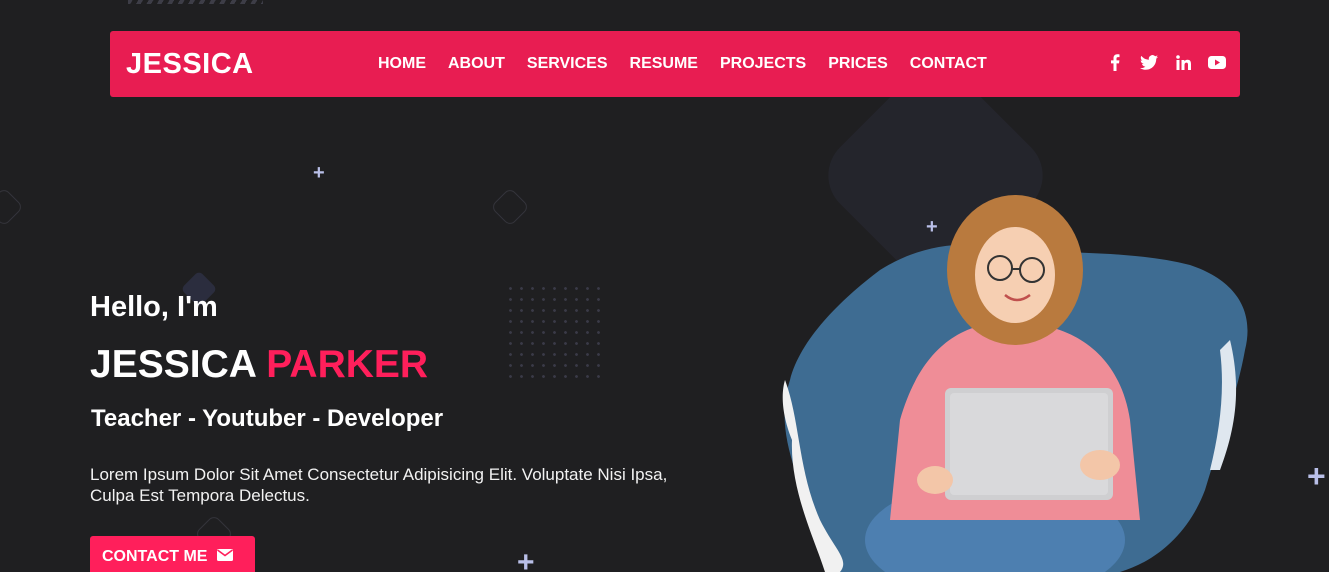  I want to click on contact-me-label: CONTACT ME, so click(155, 556).